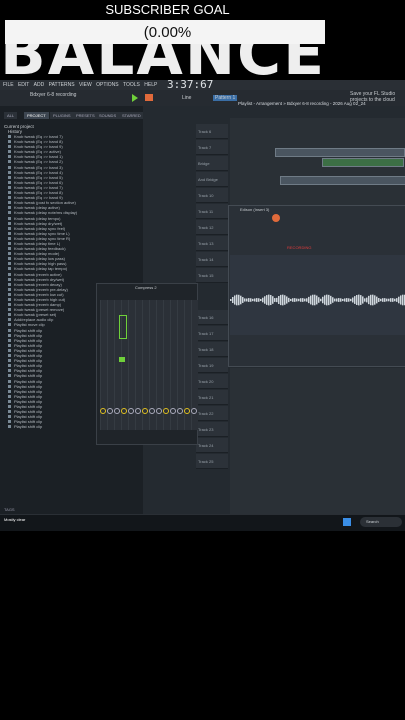  I want to click on tab-starred: STARRED, so click(131, 115).